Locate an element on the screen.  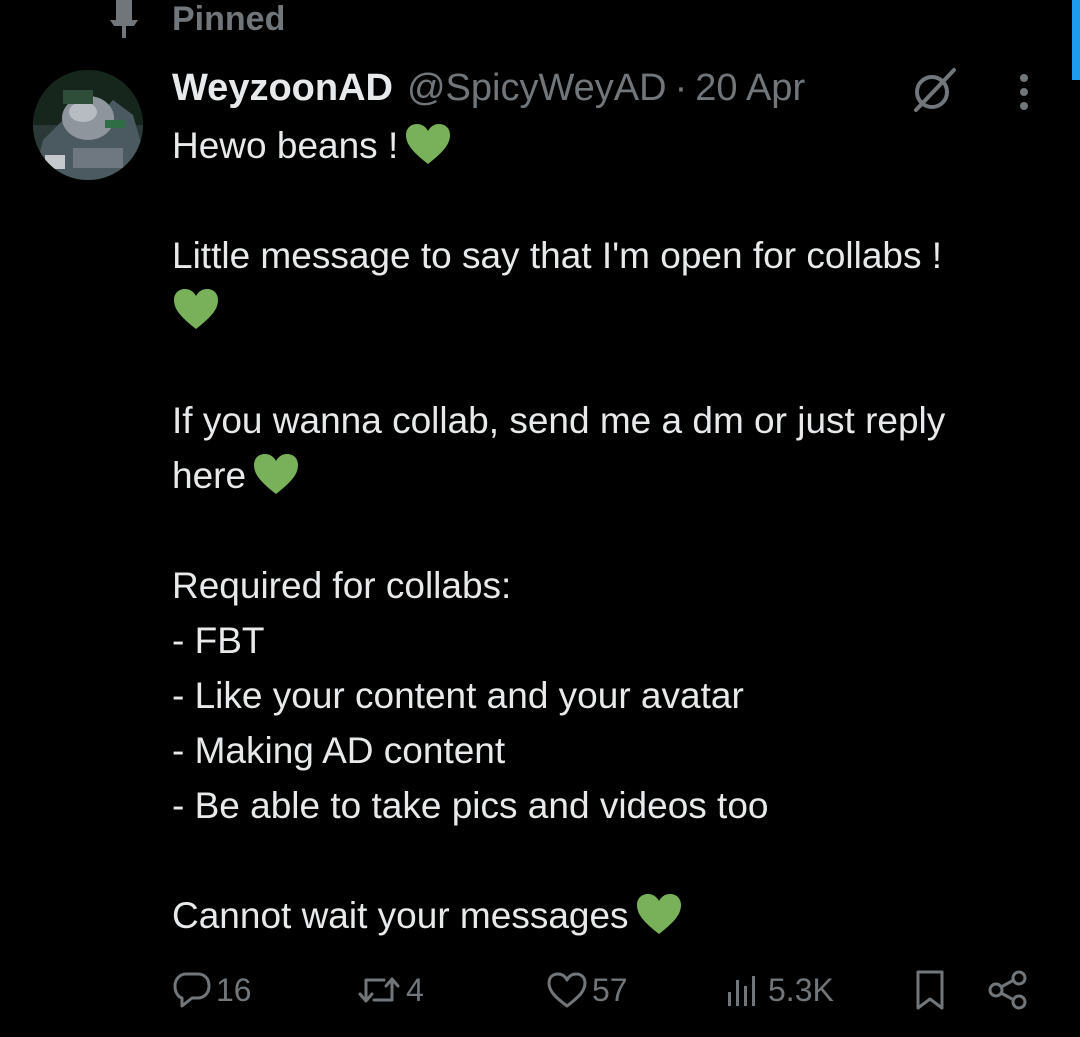
heart-icon is located at coordinates (567, 990).